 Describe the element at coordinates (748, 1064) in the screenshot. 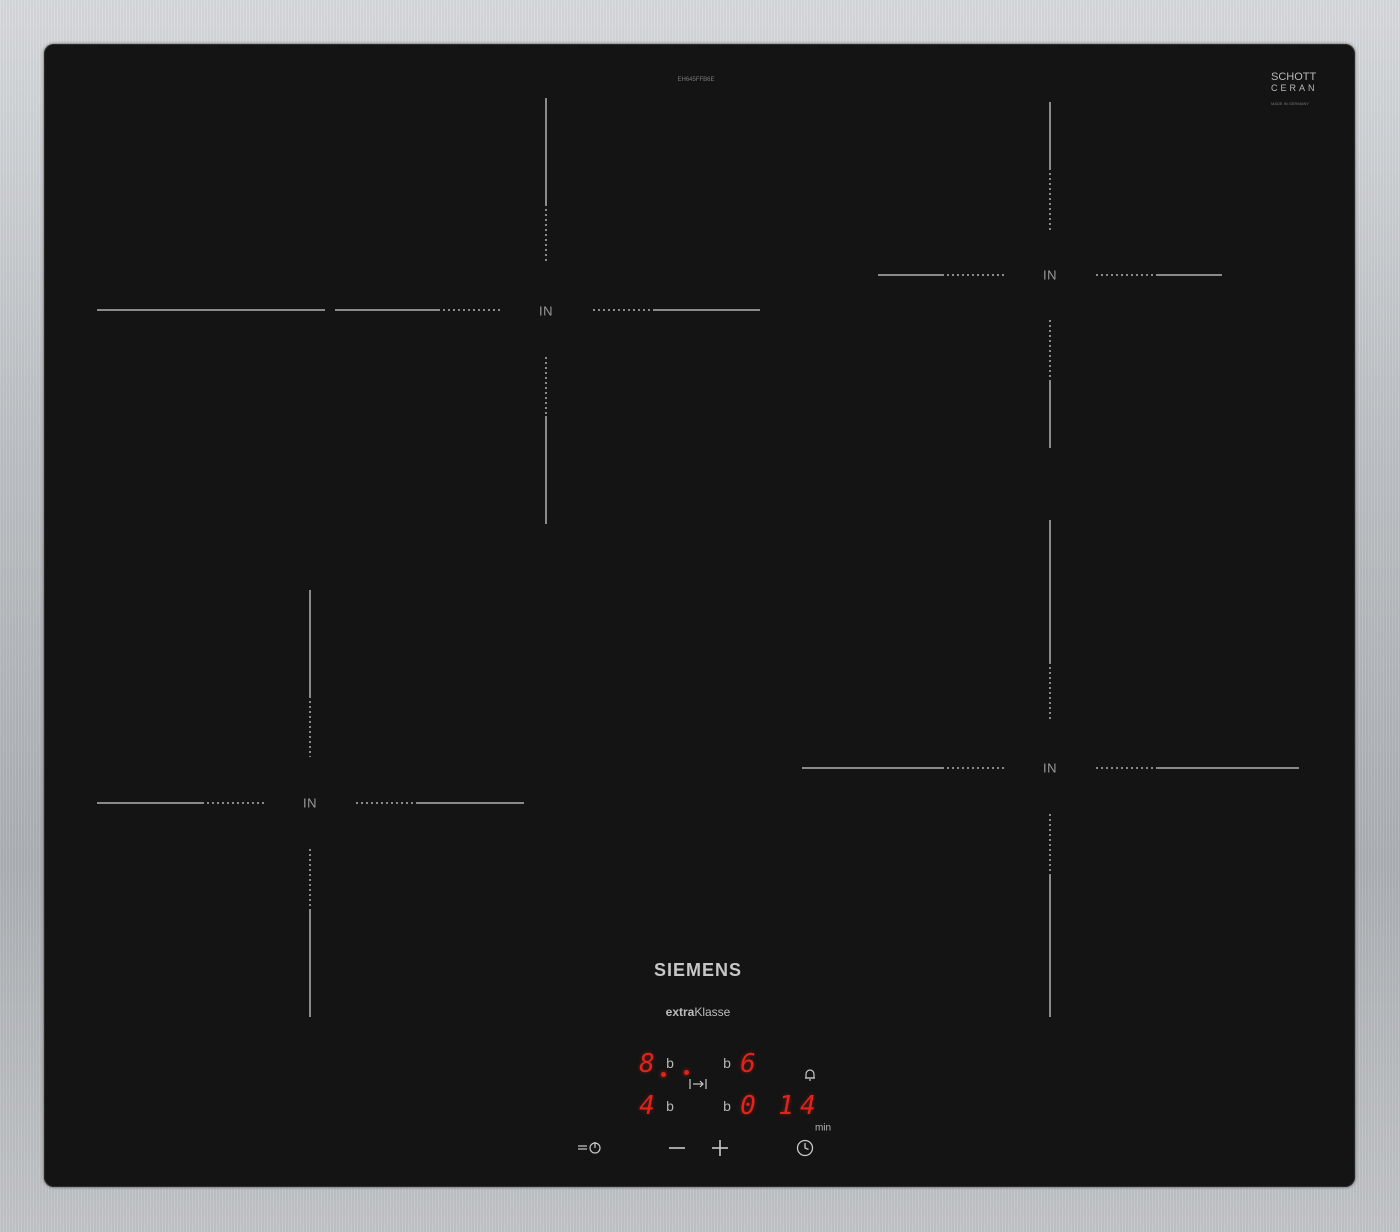

I see `rear-right-level-display: 6` at that location.